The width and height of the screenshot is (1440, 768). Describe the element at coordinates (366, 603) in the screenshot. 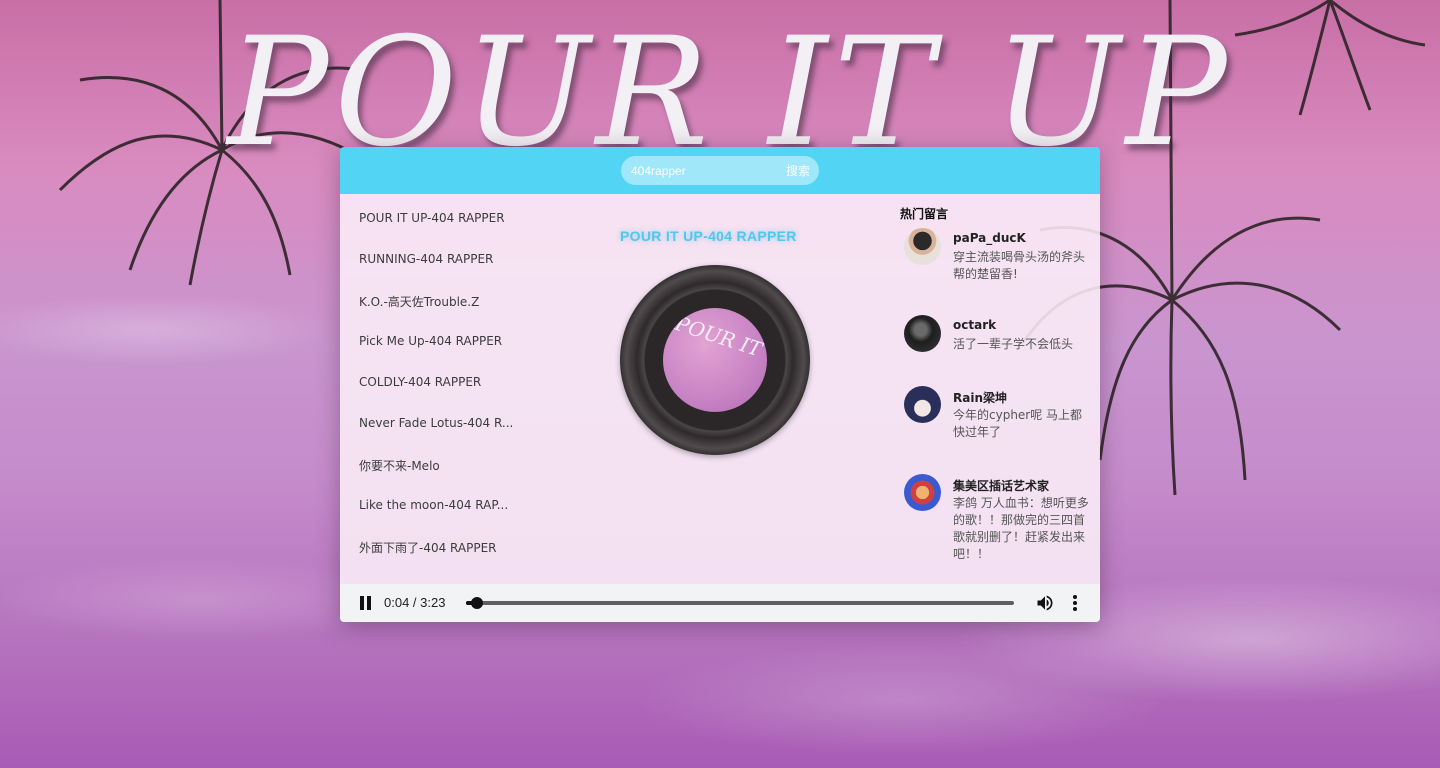

I see `pause-icon` at that location.